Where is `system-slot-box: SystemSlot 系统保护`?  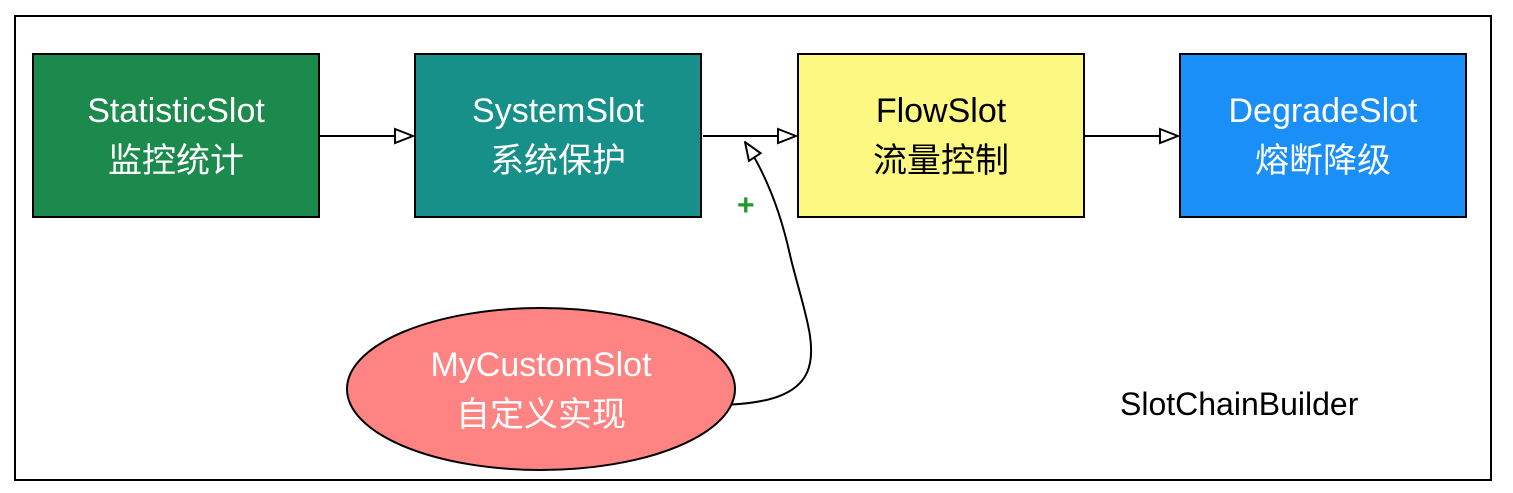
system-slot-box: SystemSlot 系统保护 is located at coordinates (558, 135).